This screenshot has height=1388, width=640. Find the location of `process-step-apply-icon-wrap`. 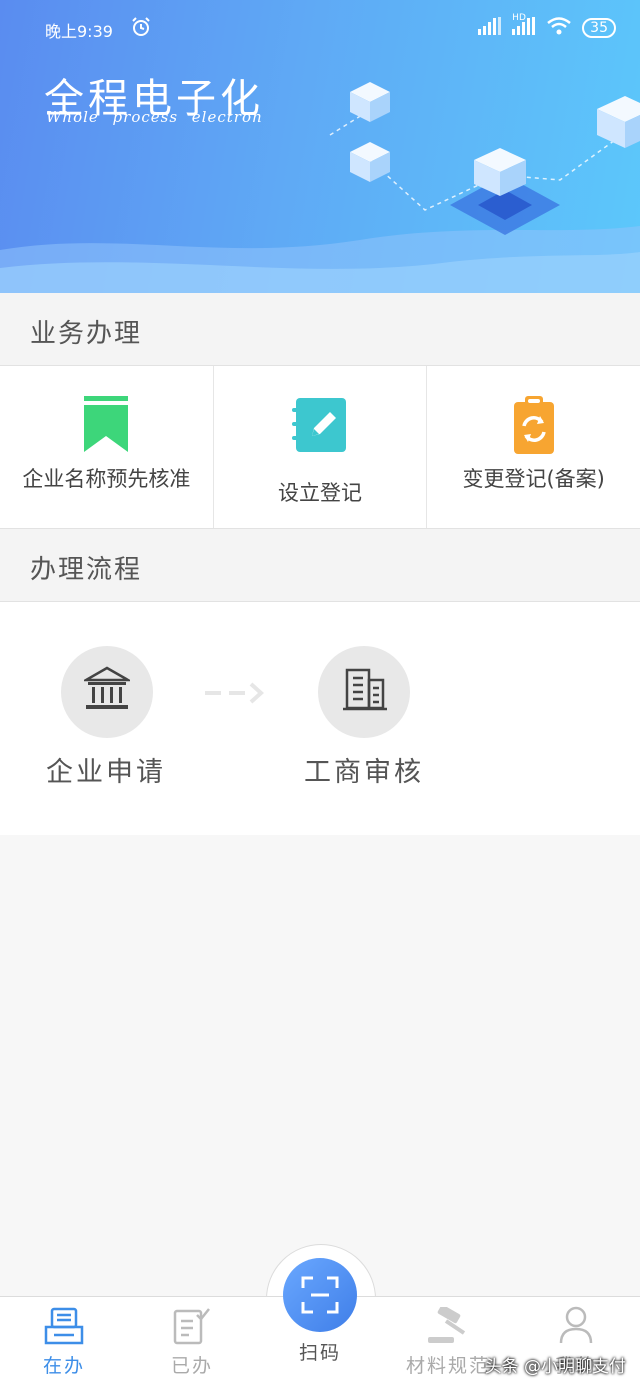

process-step-apply-icon-wrap is located at coordinates (107, 692).